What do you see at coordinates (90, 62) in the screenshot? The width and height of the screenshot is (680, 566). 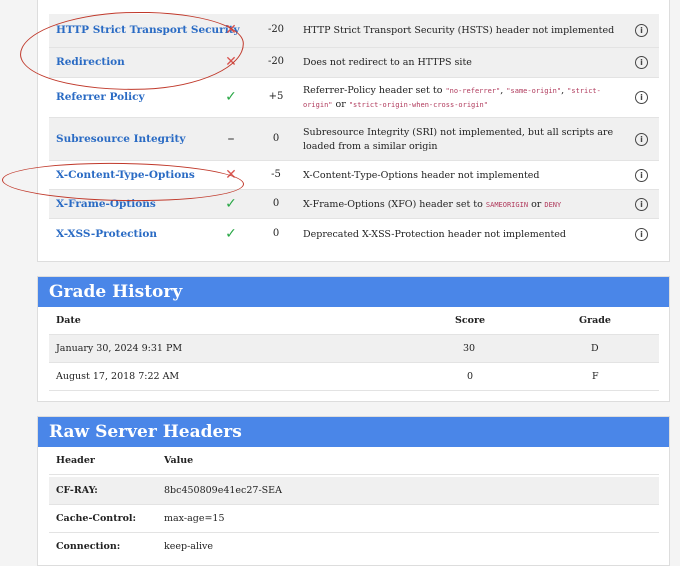 I see `test-name-link: Redirection` at bounding box center [90, 62].